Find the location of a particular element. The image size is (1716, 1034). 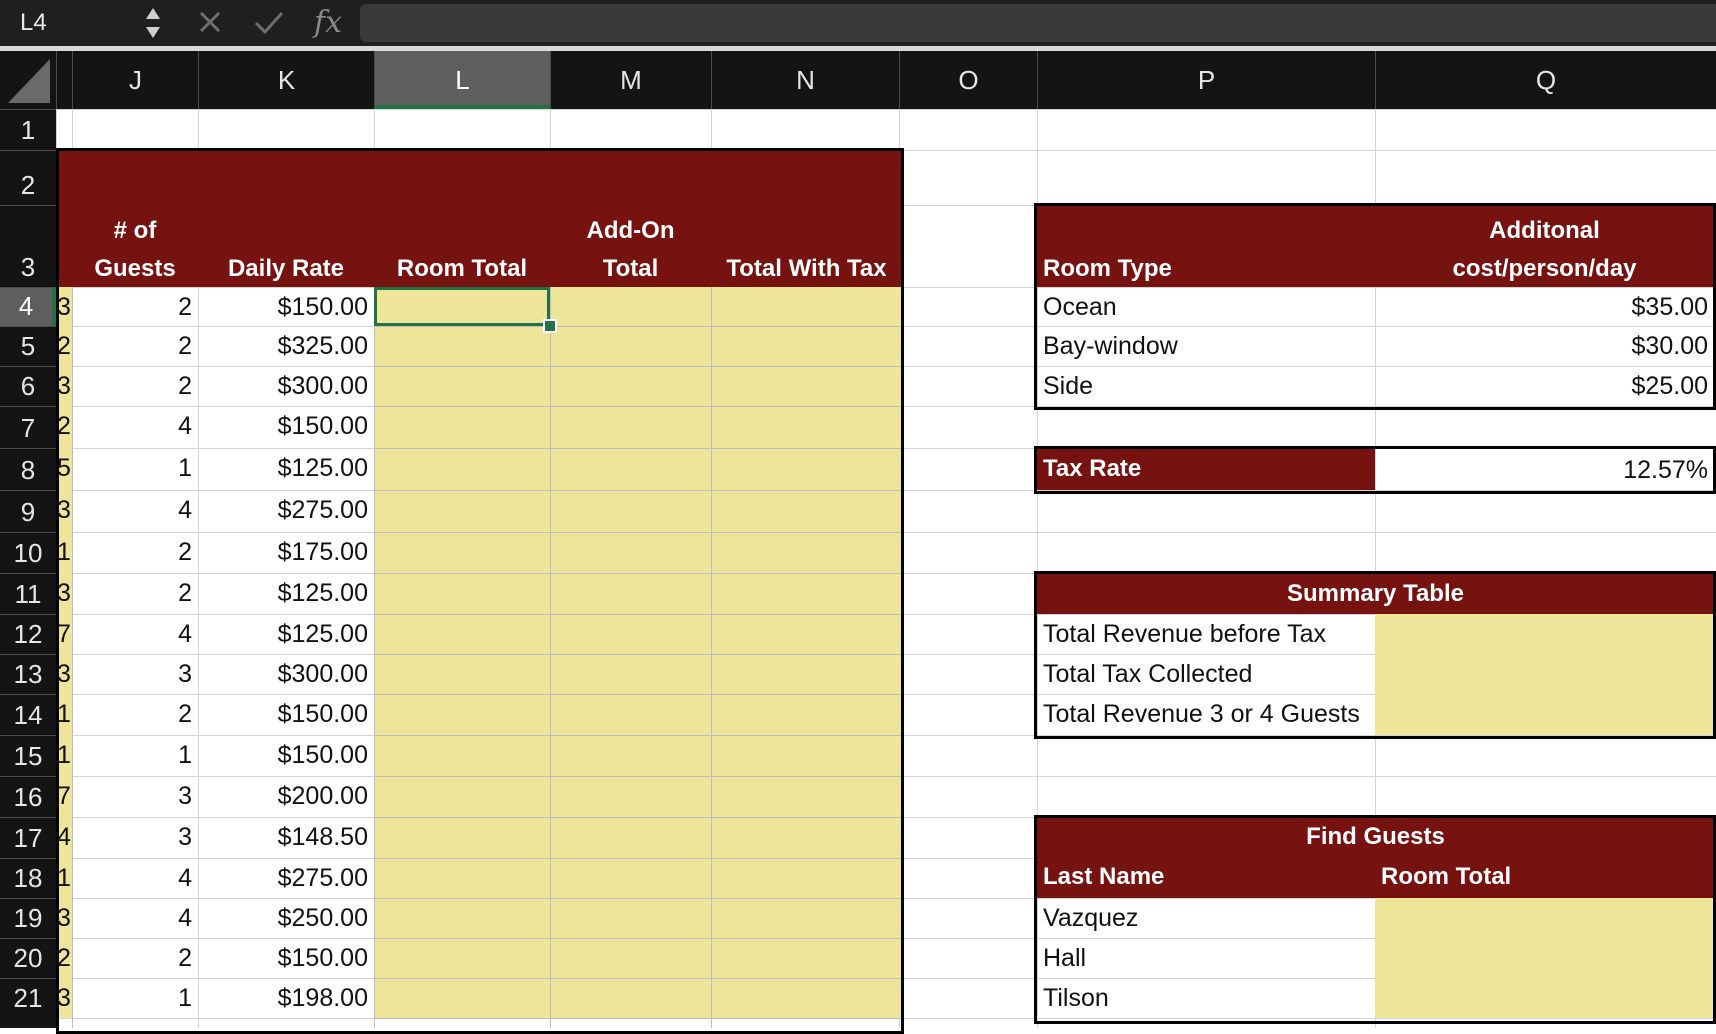

additional-cost-cell: $35.00 is located at coordinates (1541, 307).